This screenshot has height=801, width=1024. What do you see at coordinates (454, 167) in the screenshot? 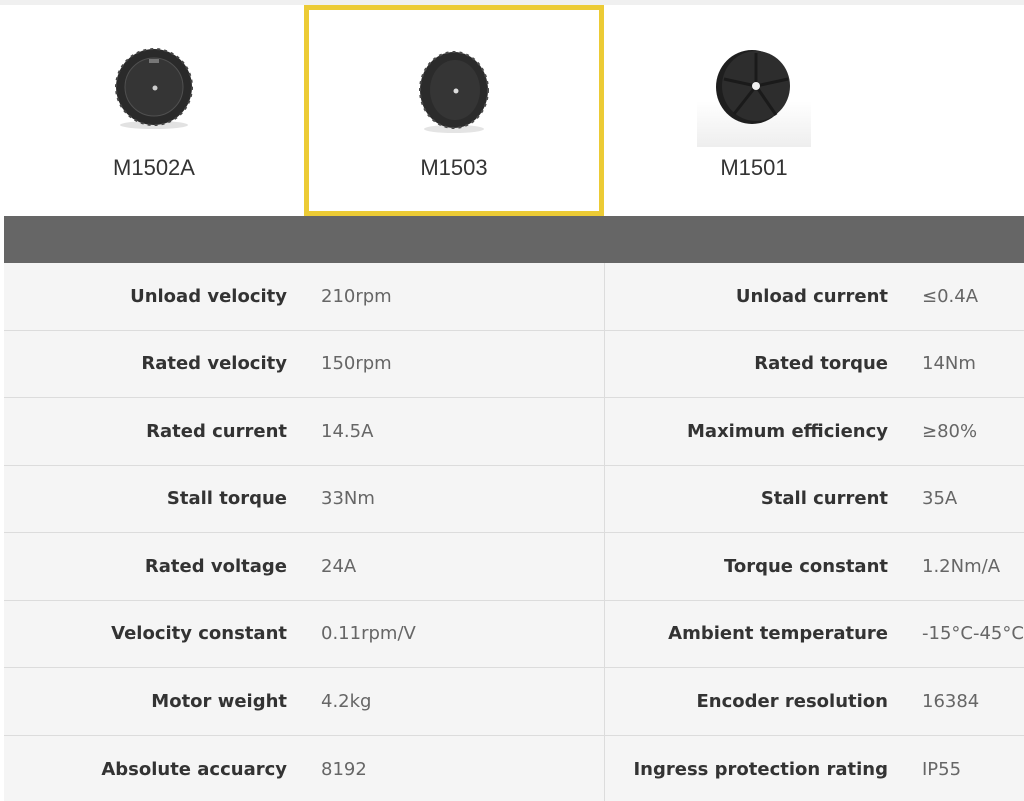
I see `product-name: M1503` at bounding box center [454, 167].